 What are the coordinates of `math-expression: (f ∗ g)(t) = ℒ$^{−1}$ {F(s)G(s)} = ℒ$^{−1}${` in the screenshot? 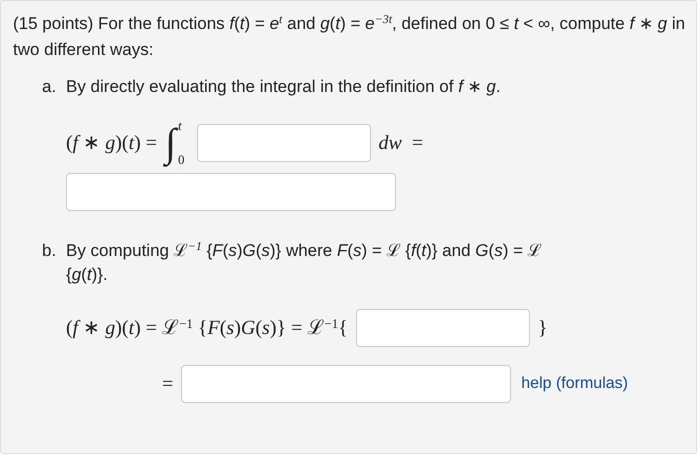 It's located at (207, 327).